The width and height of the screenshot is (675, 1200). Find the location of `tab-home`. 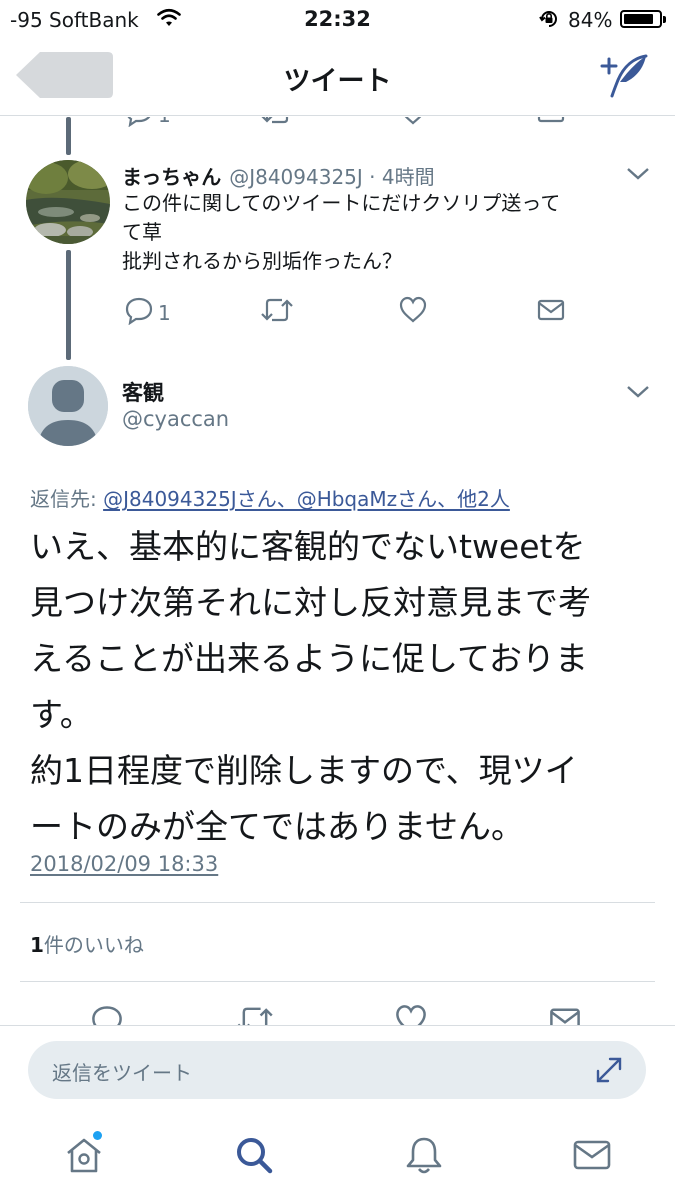

tab-home is located at coordinates (84, 1155).